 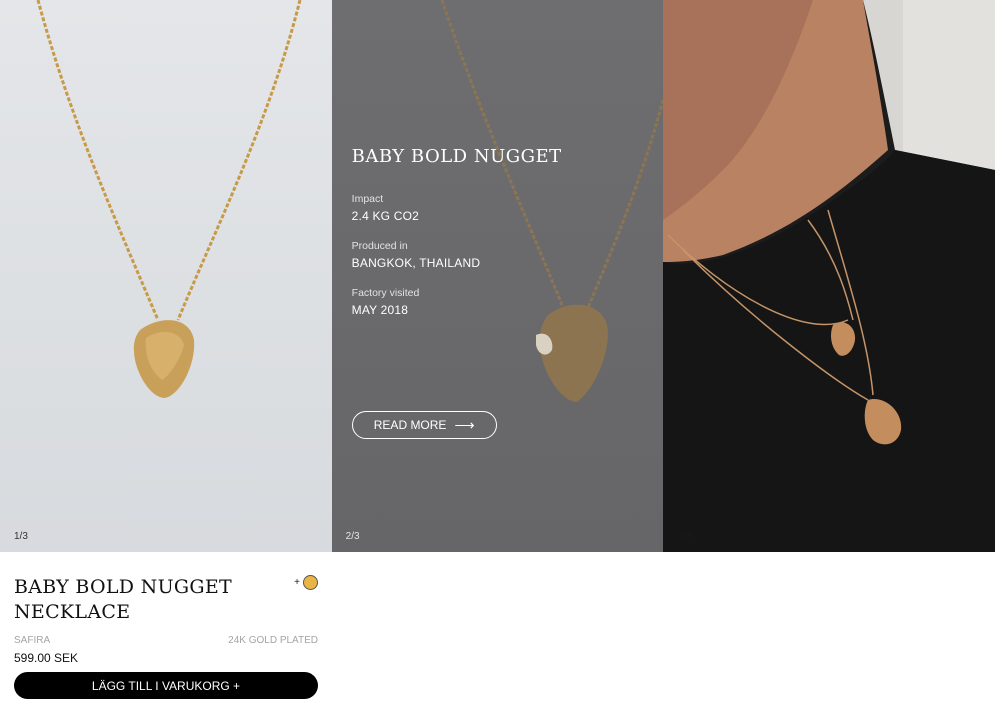 What do you see at coordinates (273, 640) in the screenshot?
I see `material-label: 24K GOLD PLATED` at bounding box center [273, 640].